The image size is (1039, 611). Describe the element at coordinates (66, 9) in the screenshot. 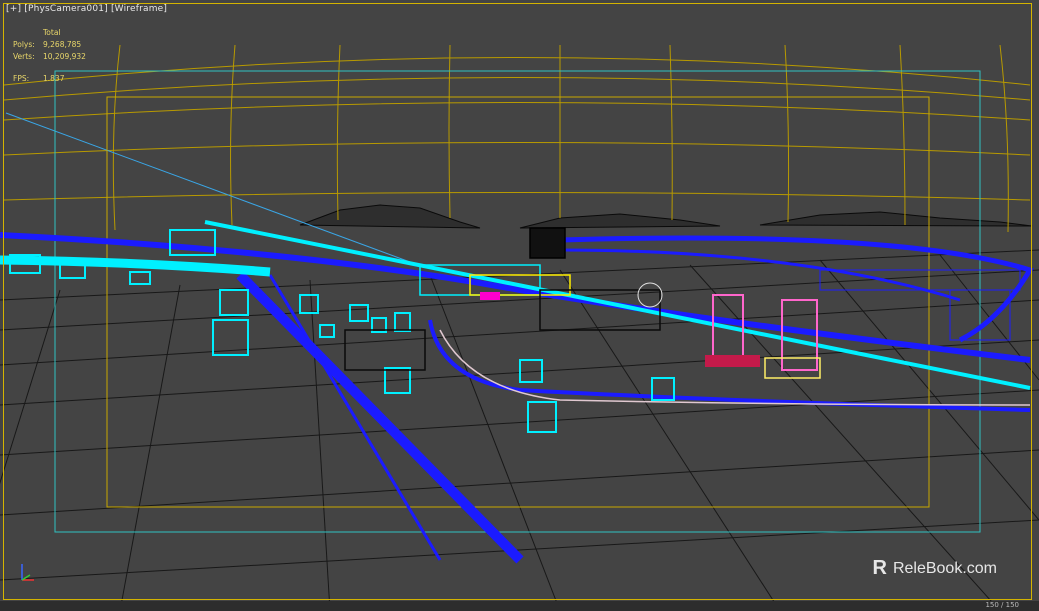

I see `viewport-camera-menu: [PhysCamera001]` at that location.